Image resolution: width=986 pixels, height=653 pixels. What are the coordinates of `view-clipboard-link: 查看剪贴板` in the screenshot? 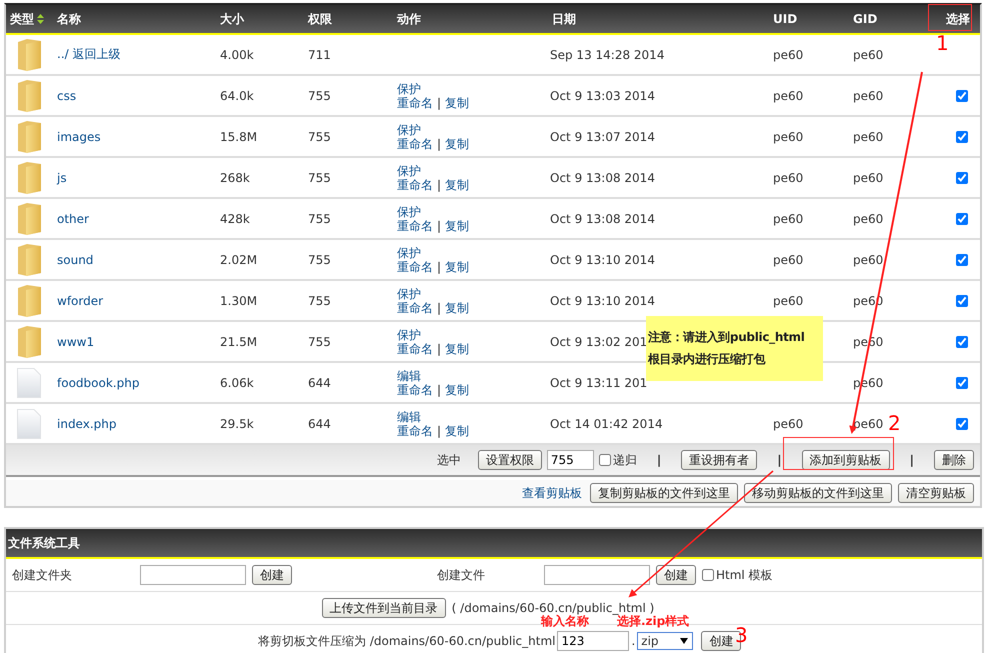 It's located at (552, 493).